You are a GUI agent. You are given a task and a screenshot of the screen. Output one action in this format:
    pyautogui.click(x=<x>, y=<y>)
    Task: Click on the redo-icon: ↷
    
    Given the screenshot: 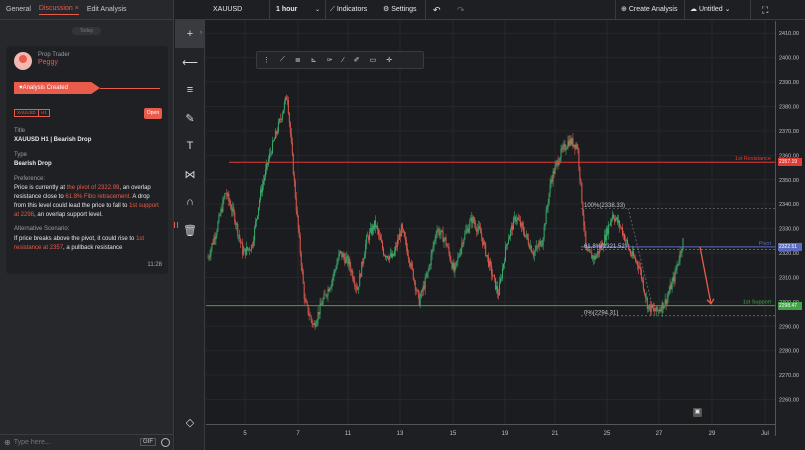 What is the action you would take?
    pyautogui.click(x=461, y=10)
    